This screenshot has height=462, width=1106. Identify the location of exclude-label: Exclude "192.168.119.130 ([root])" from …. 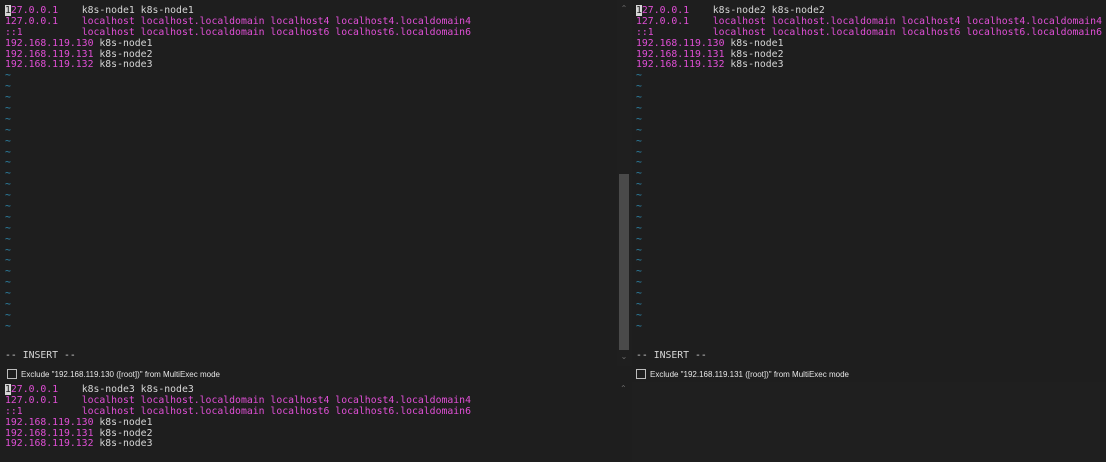
(120, 374).